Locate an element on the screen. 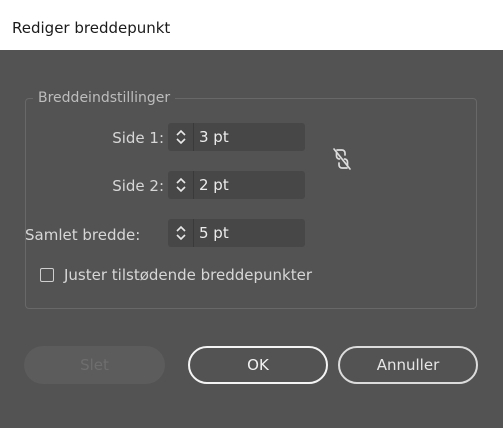 This screenshot has height=428, width=503. side2-stepper: 2 pt is located at coordinates (236, 185).